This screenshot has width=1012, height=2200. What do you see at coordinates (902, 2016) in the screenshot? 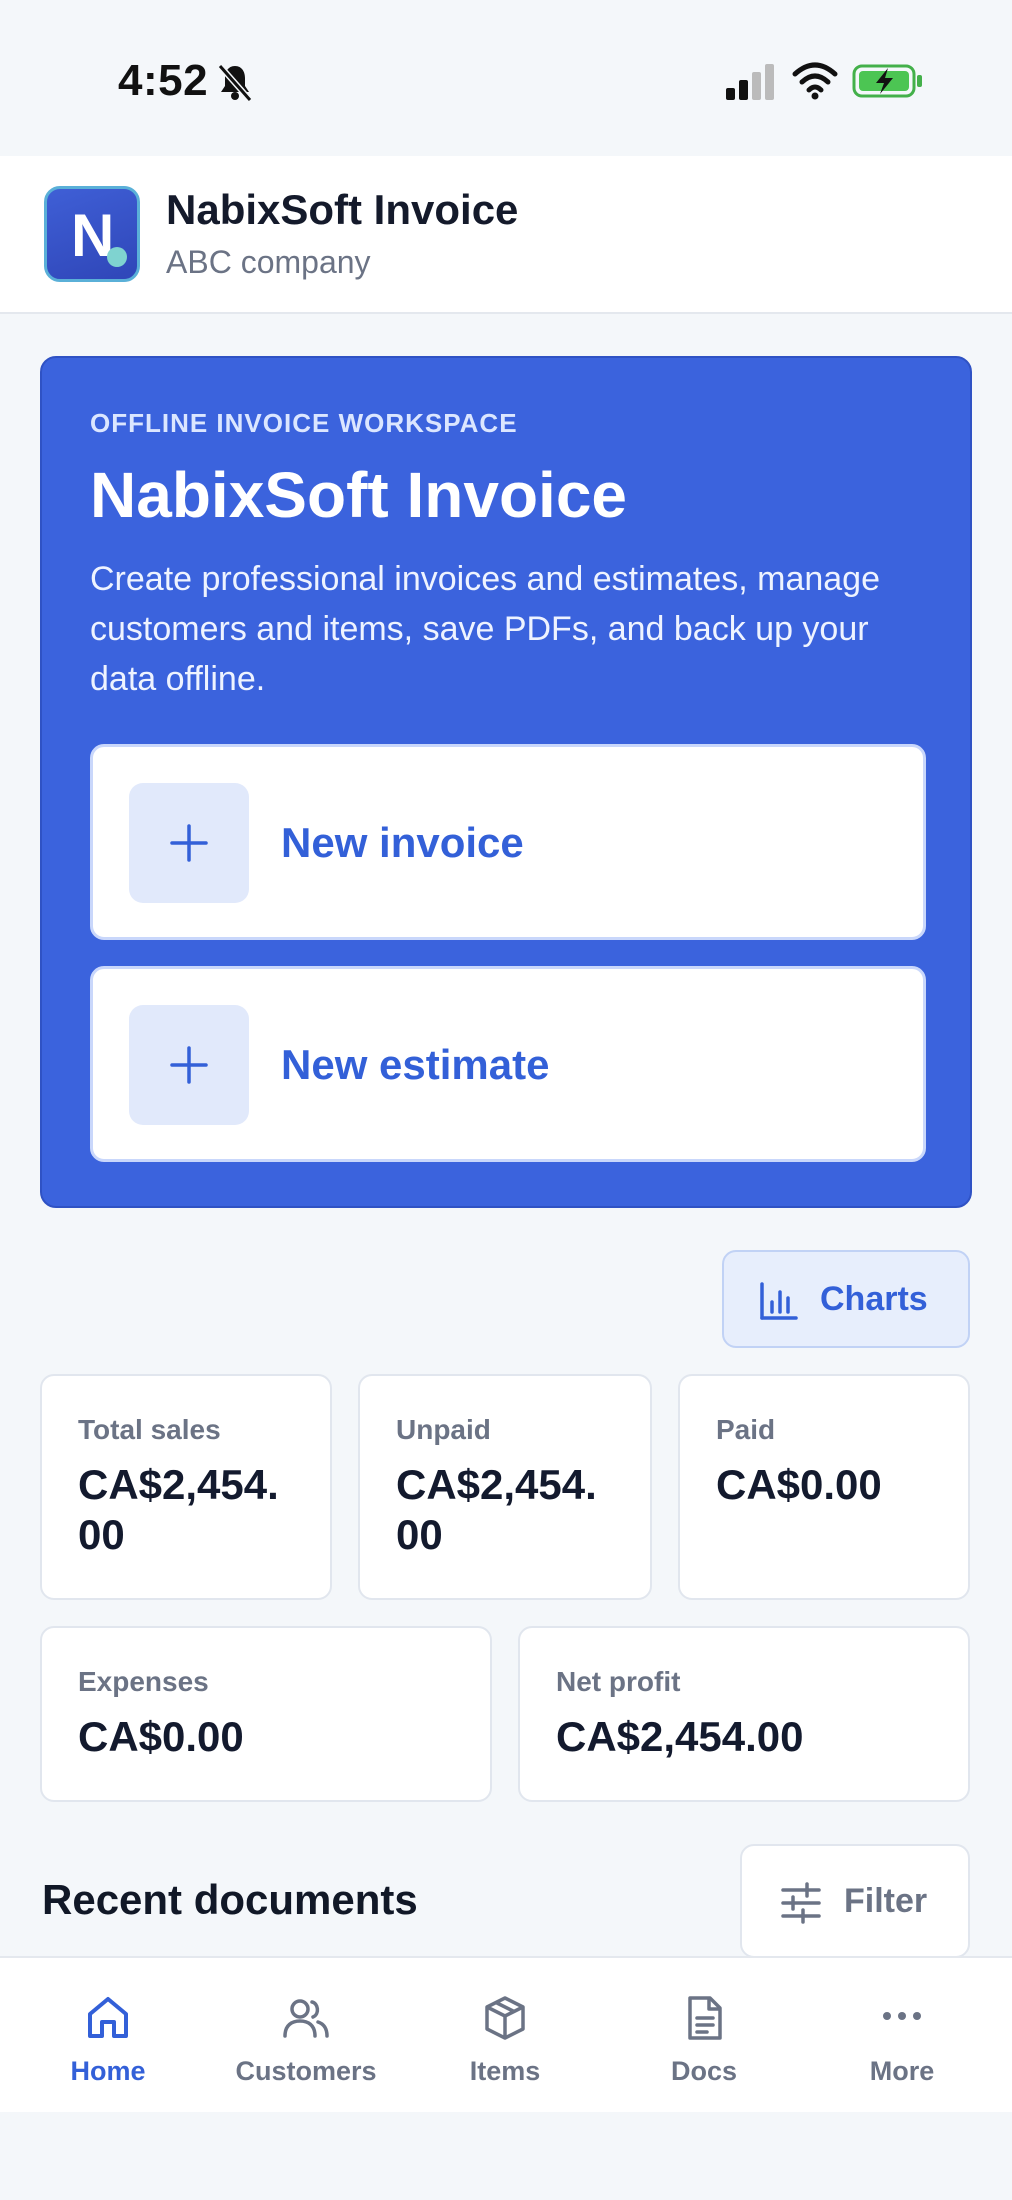
I see `more-dots-icon` at bounding box center [902, 2016].